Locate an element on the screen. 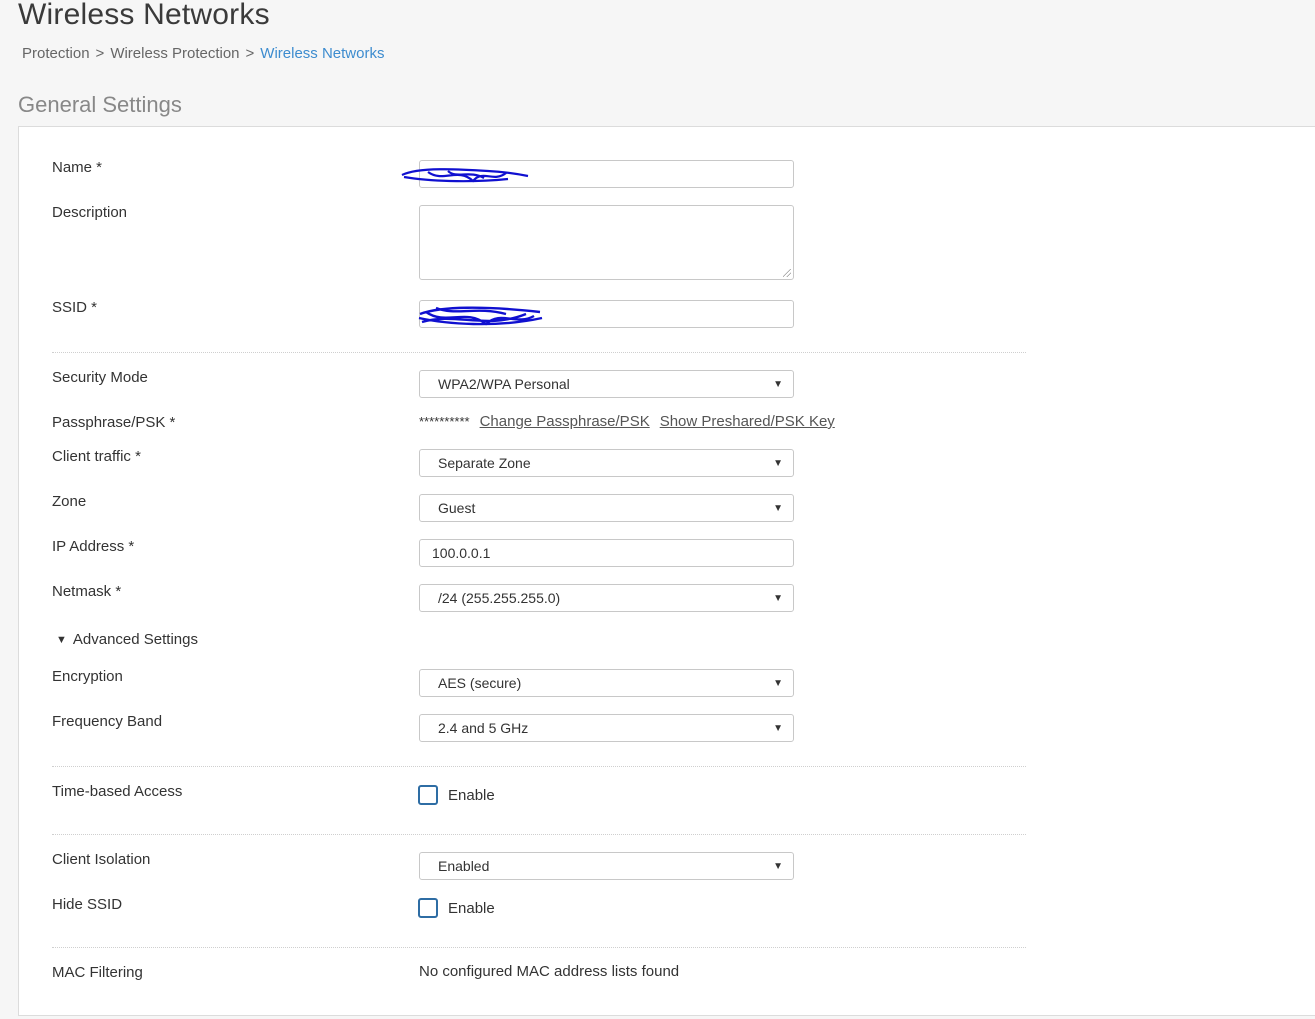 This screenshot has height=1019, width=1315. zone-value: Guest is located at coordinates (457, 508).